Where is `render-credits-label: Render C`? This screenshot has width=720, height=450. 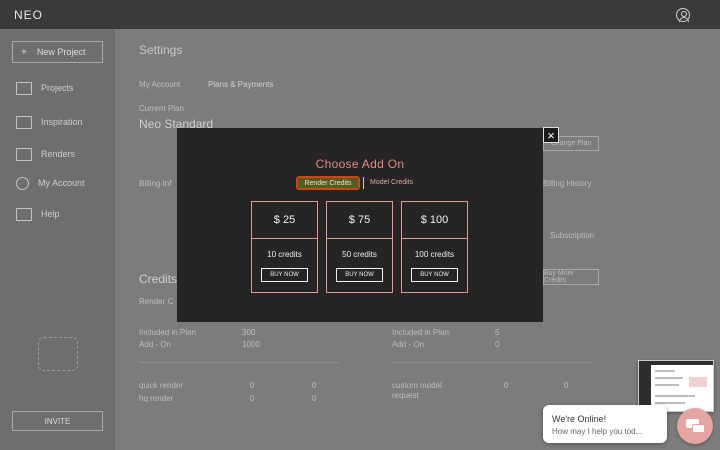
render-credits-label: Render C is located at coordinates (156, 301).